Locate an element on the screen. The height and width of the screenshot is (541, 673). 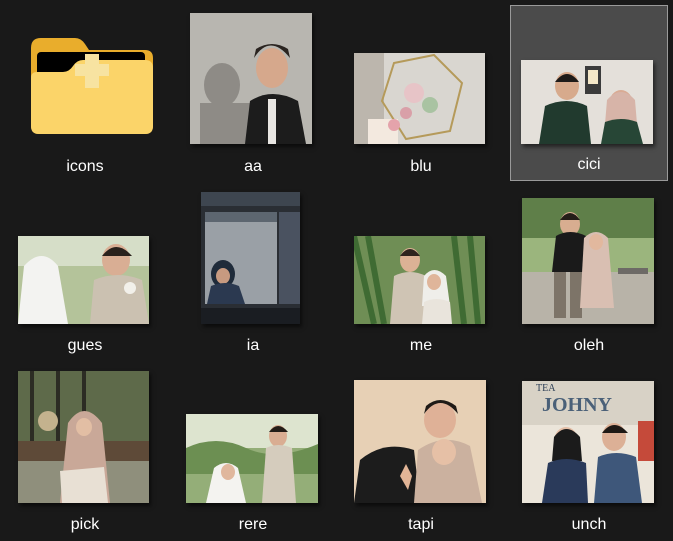
sign-text-top: TEA is located at coordinates (546, 388).